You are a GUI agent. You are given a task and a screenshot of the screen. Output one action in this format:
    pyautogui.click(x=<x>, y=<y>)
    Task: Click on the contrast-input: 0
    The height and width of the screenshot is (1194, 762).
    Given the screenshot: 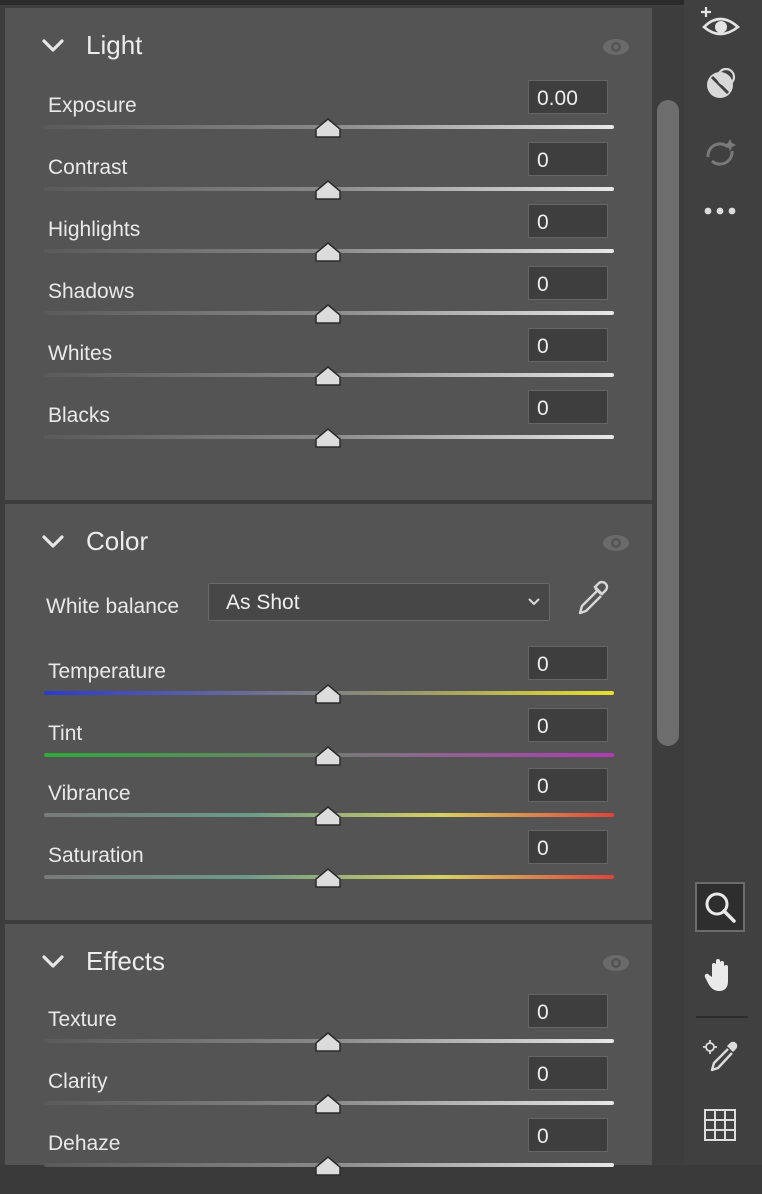 What is the action you would take?
    pyautogui.click(x=568, y=159)
    